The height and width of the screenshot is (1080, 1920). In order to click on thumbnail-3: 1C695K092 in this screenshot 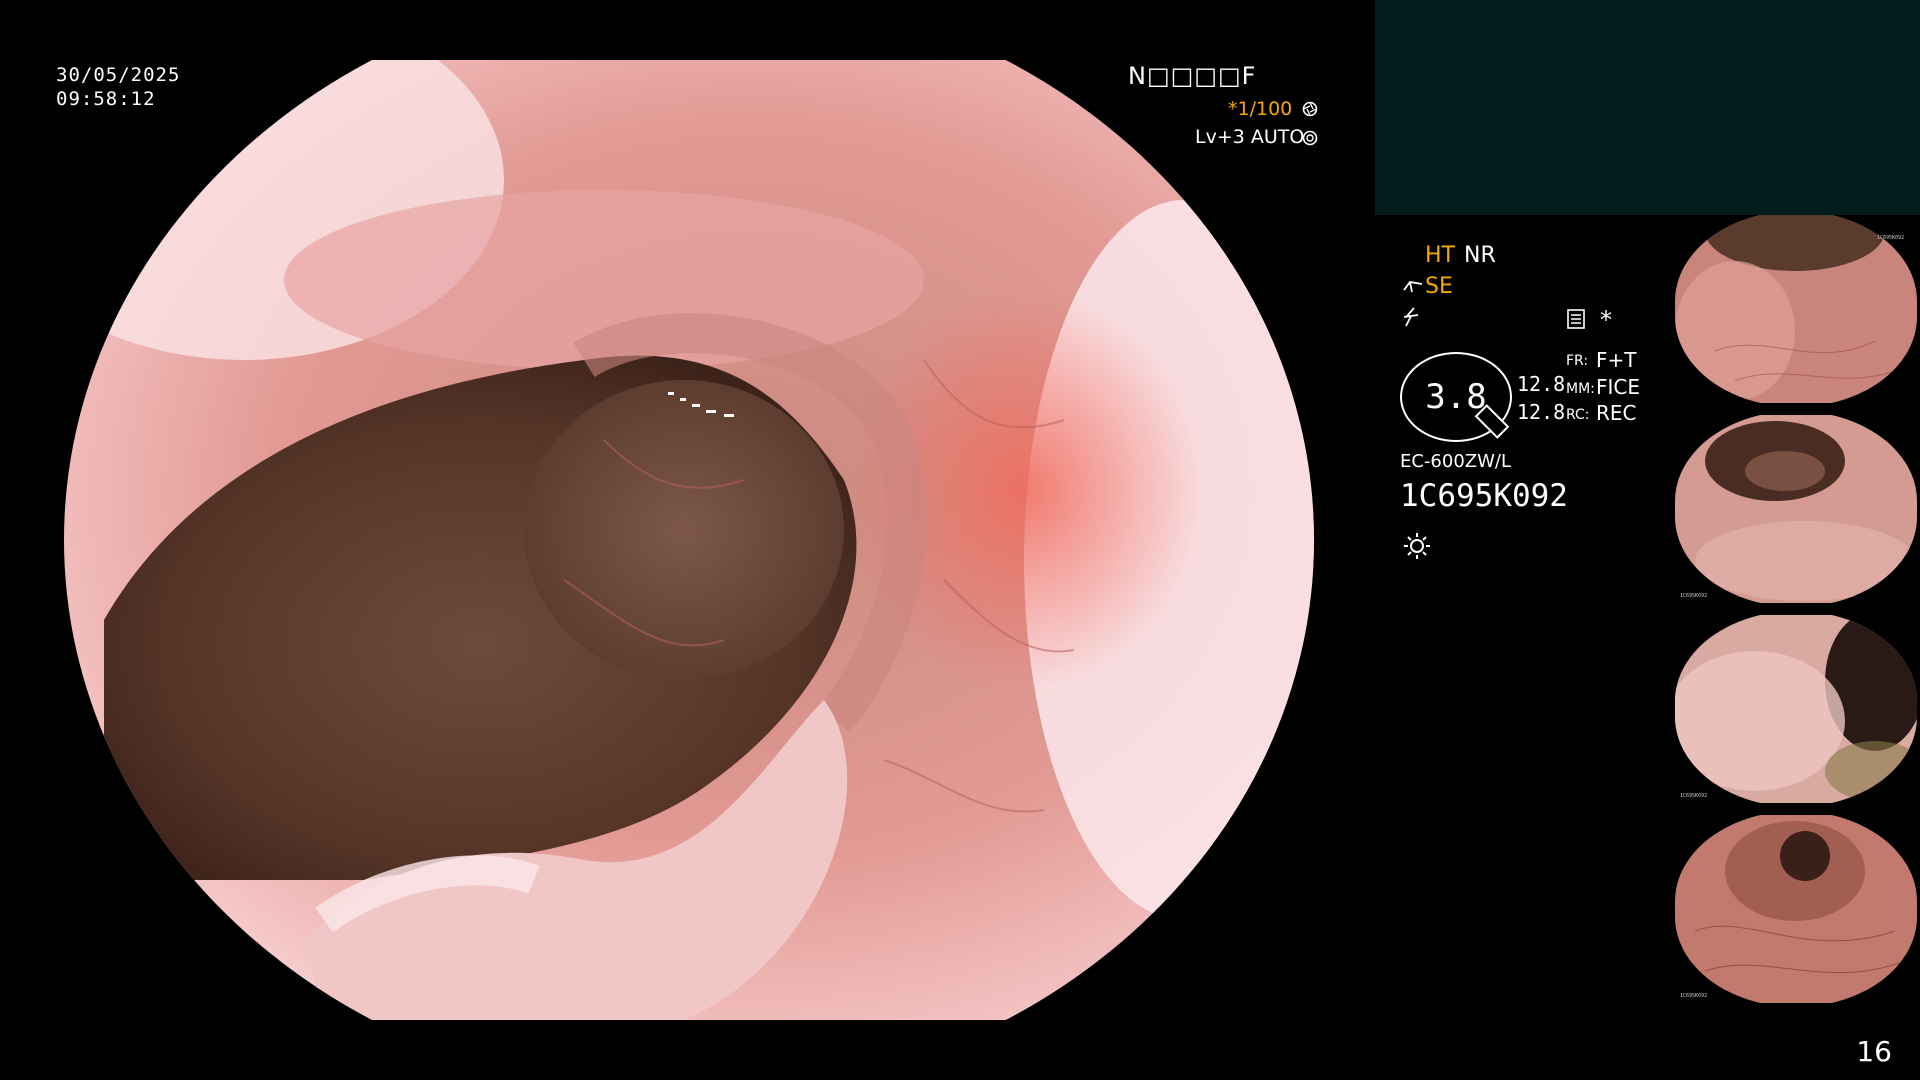, I will do `click(1796, 709)`.